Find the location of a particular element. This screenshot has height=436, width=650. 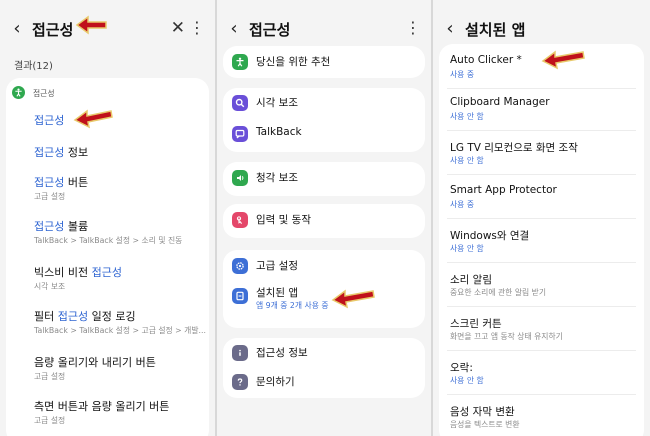

annotation-arrow-installed-apps is located at coordinates (353, 299).